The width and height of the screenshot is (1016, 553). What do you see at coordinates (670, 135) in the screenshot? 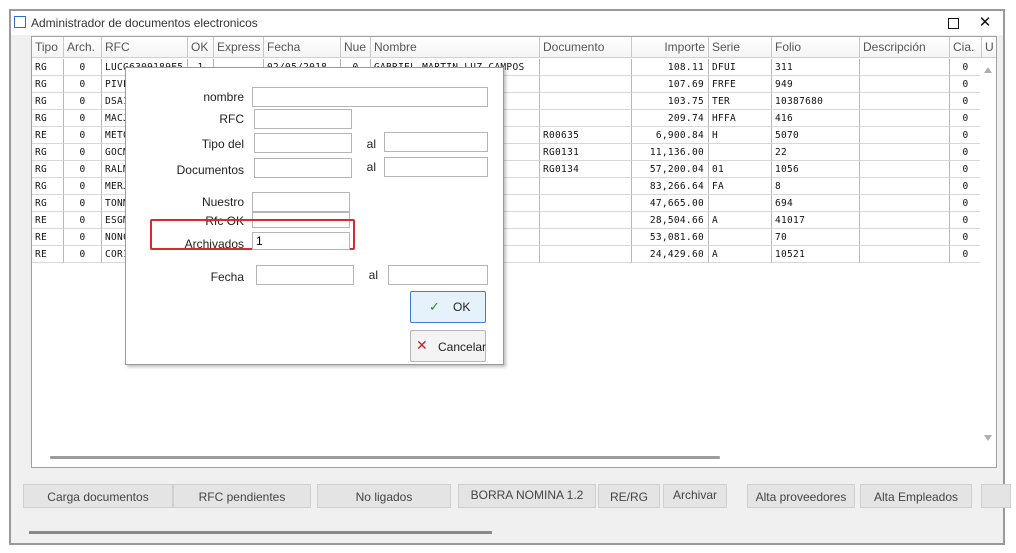
I see `table-cell: 6,900.84` at bounding box center [670, 135].